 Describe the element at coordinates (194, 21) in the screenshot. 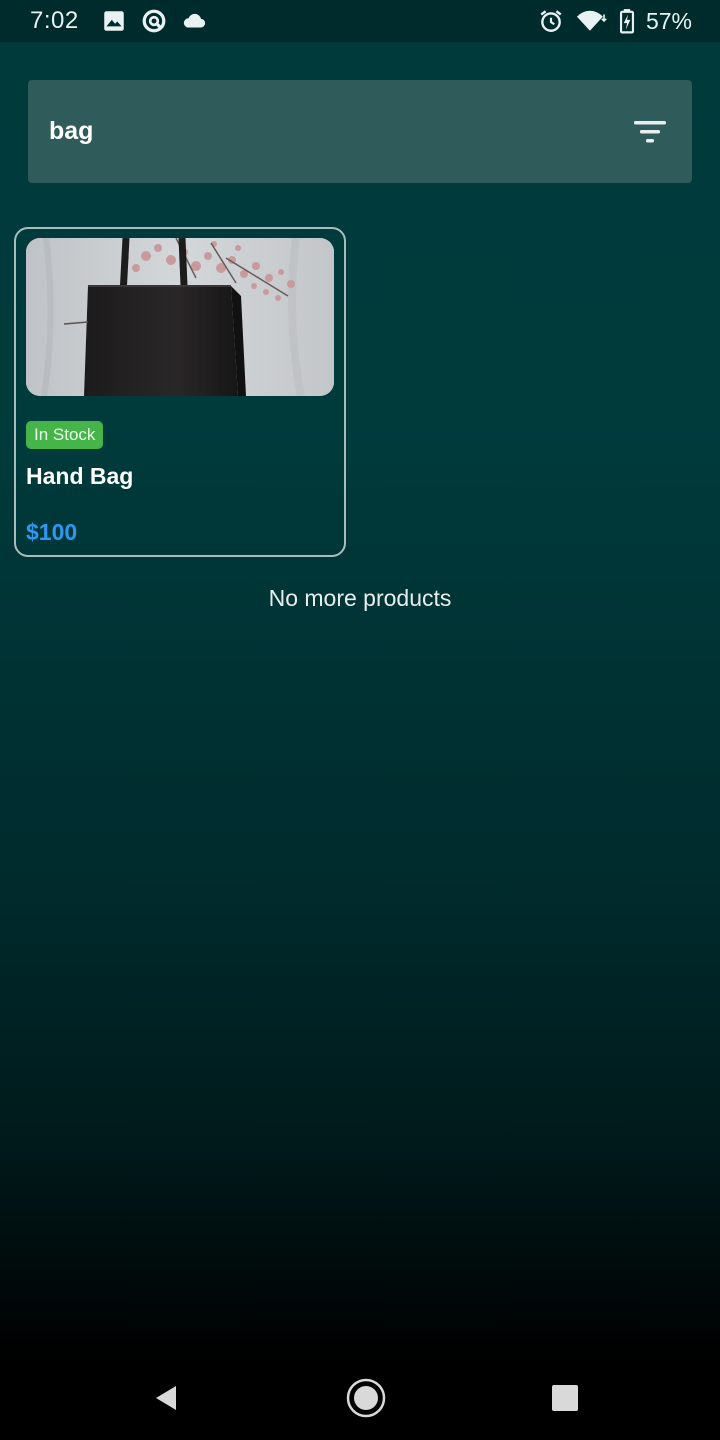

I see `cloud-icon` at that location.